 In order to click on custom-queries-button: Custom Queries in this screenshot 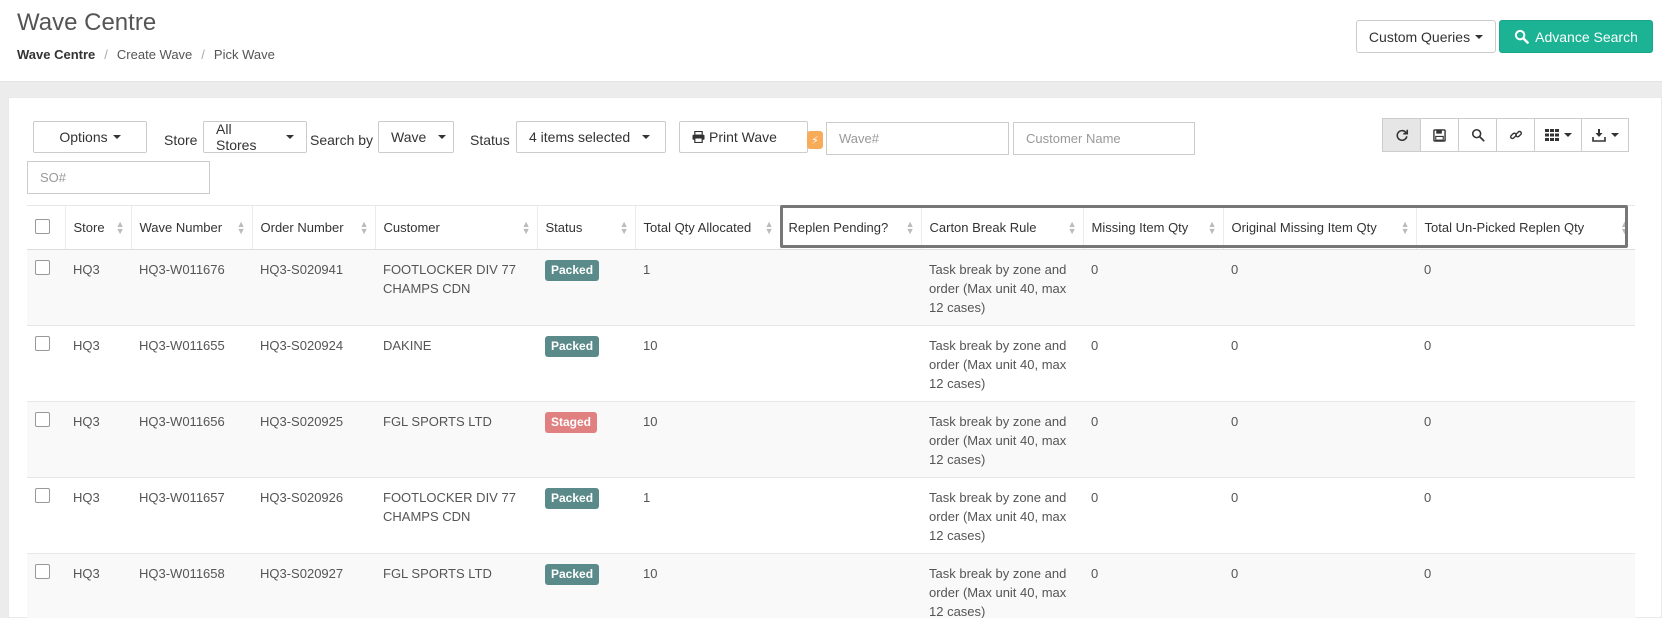, I will do `click(1426, 36)`.